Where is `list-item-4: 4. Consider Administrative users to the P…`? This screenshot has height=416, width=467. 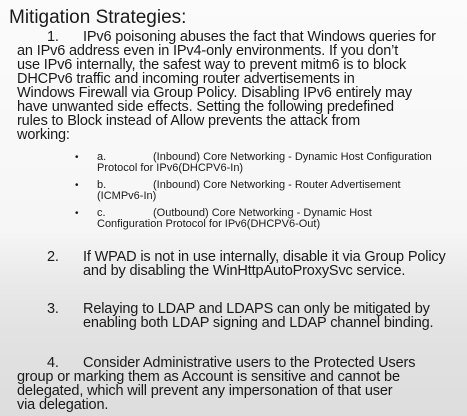
list-item-4: 4. Consider Administrative users to the P… is located at coordinates (231, 363).